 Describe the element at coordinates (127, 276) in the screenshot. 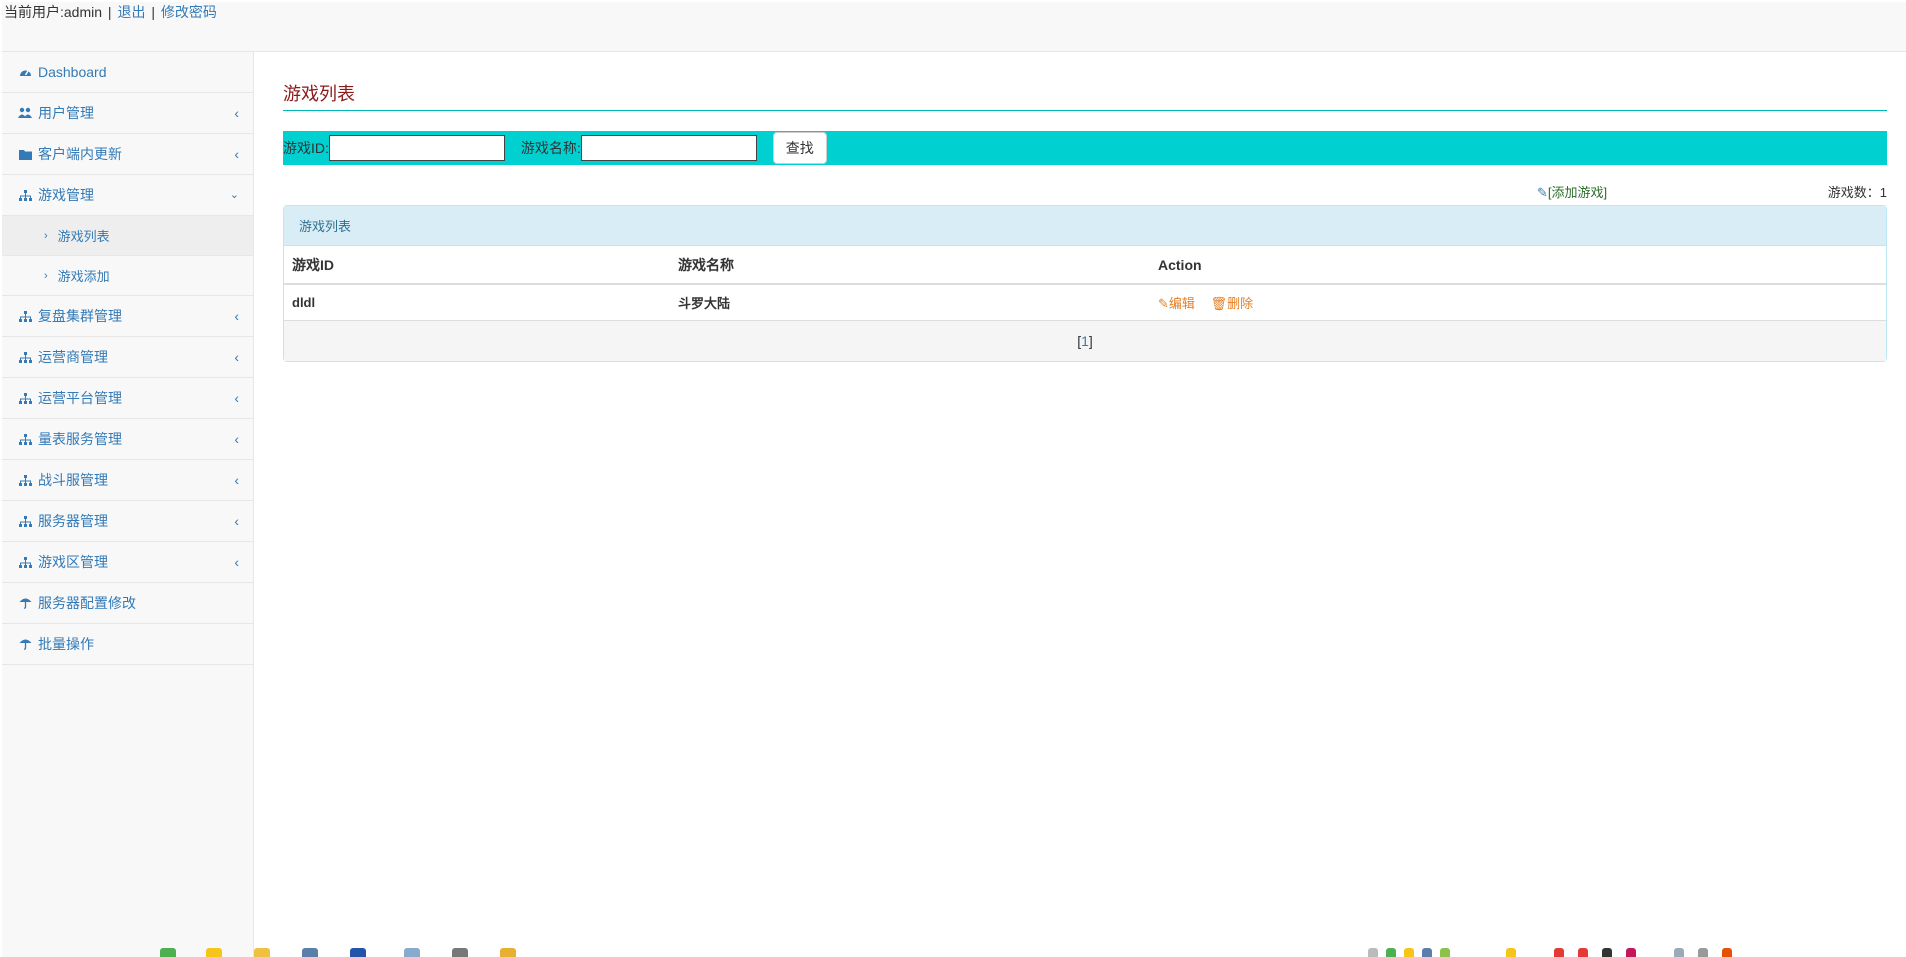

I see `sidebar-subitem-game-add: › 游戏添加` at that location.